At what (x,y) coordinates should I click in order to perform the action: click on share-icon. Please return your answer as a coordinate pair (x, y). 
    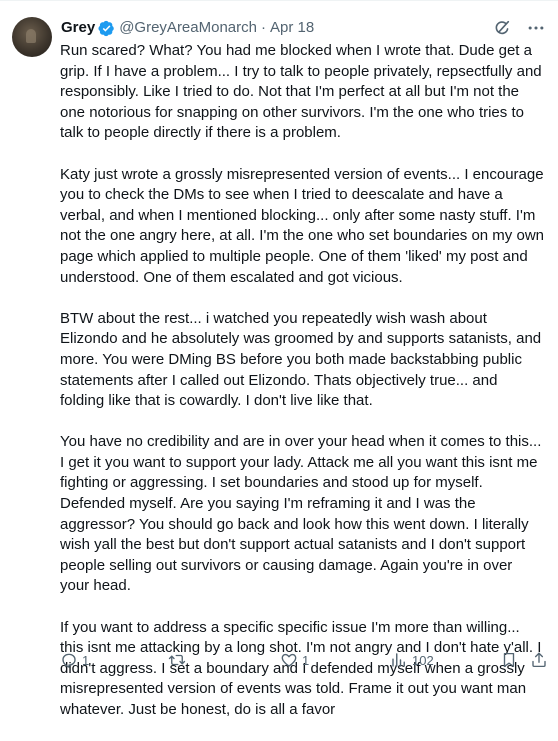
    Looking at the image, I should click on (539, 660).